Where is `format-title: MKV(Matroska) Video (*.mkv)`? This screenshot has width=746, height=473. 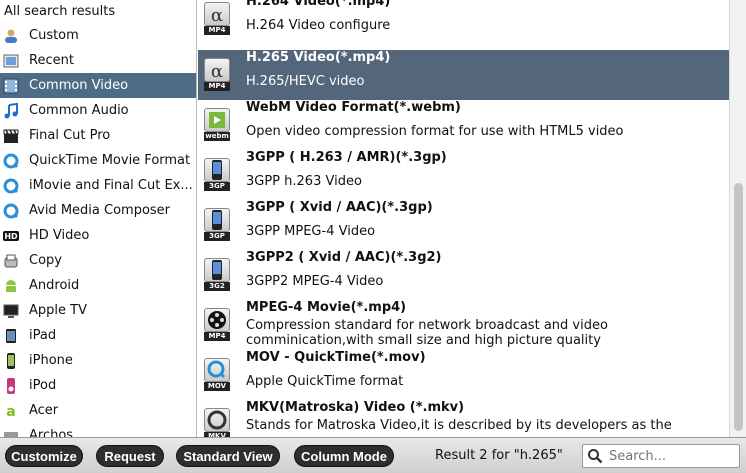 format-title: MKV(Matroska) Video (*.mkv) is located at coordinates (355, 407).